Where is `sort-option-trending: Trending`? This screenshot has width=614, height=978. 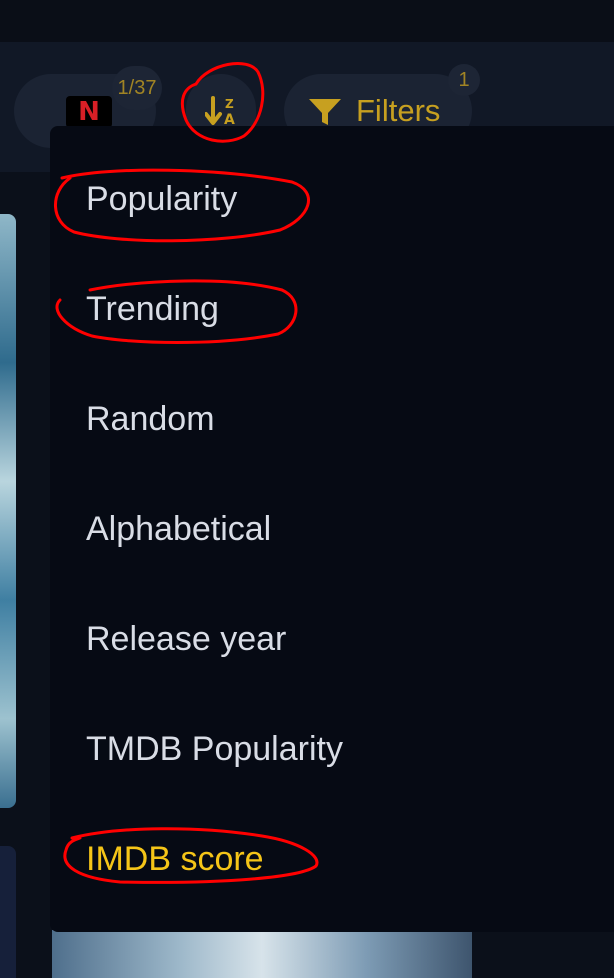 sort-option-trending: Trending is located at coordinates (336, 309).